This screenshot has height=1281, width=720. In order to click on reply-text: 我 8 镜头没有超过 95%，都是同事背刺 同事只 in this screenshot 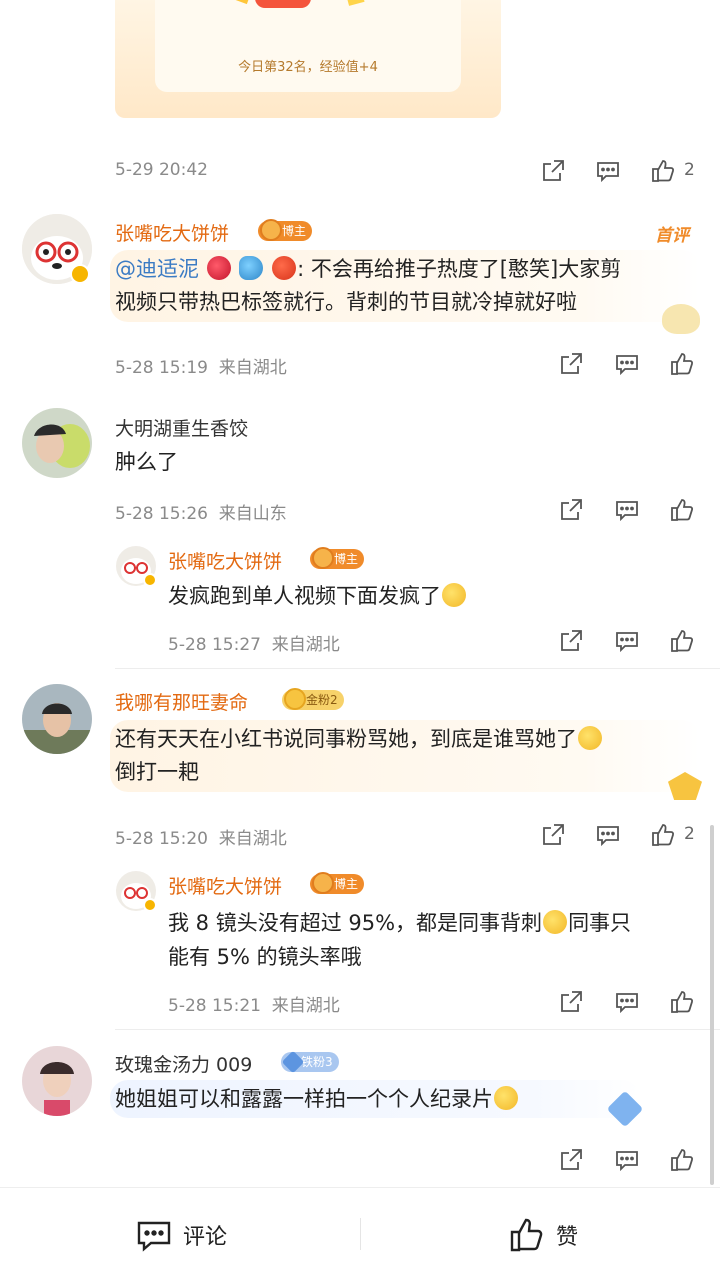, I will do `click(399, 923)`.